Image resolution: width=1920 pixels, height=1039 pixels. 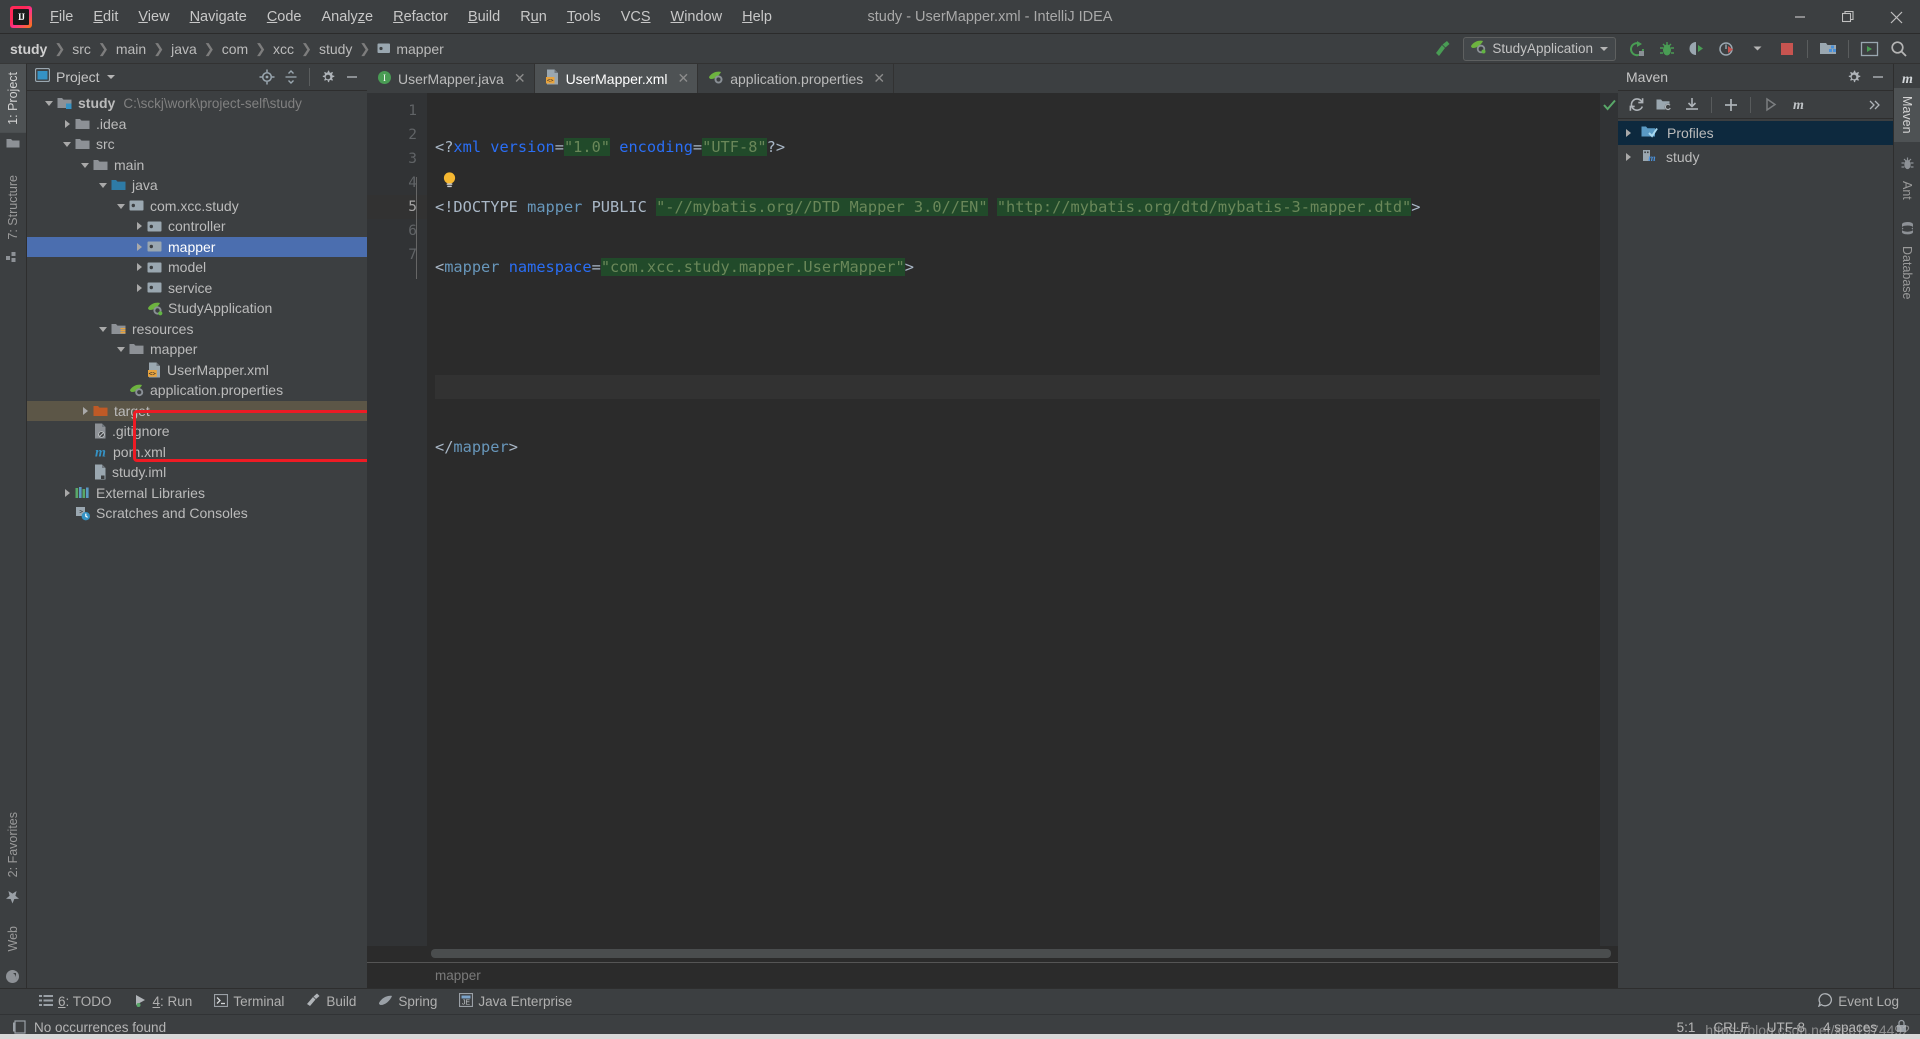 What do you see at coordinates (111, 77) in the screenshot?
I see `project-view-chevron-icon` at bounding box center [111, 77].